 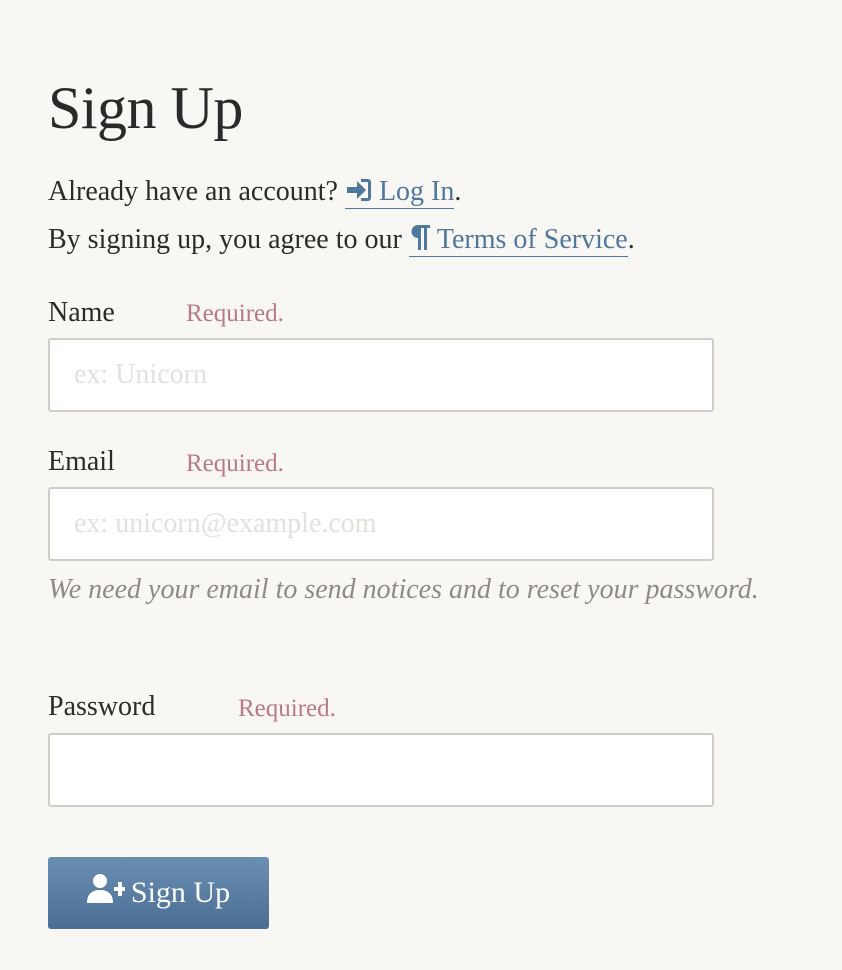 What do you see at coordinates (420, 243) in the screenshot?
I see `pilcrow-icon` at bounding box center [420, 243].